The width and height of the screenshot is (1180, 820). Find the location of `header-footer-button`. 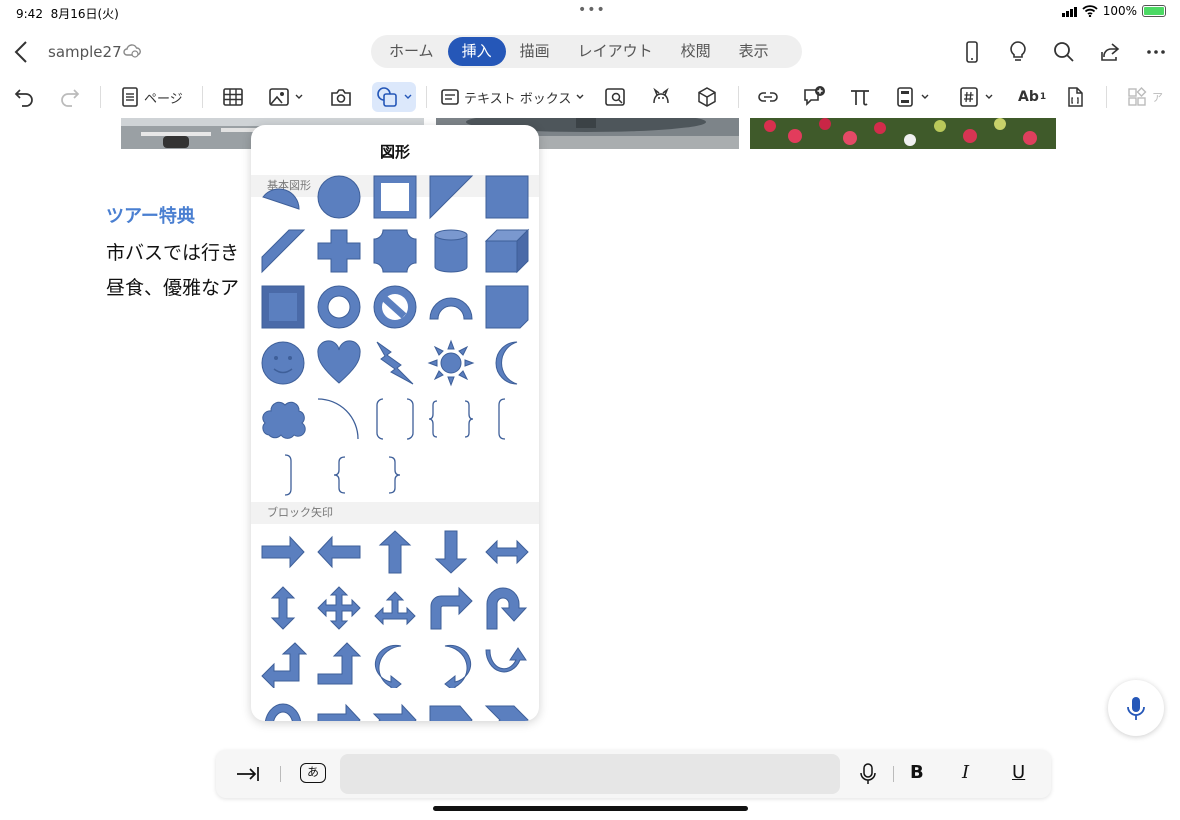

header-footer-button is located at coordinates (912, 97).